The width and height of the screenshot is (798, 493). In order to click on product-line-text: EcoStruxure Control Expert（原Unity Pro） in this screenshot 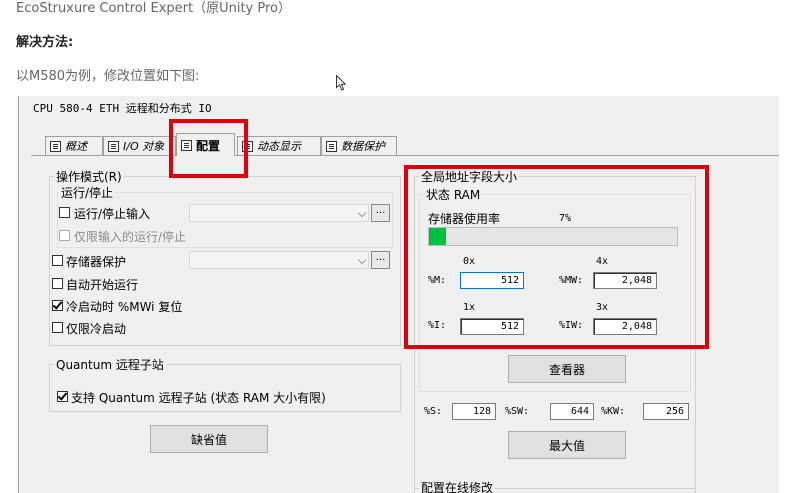, I will do `click(154, 8)`.